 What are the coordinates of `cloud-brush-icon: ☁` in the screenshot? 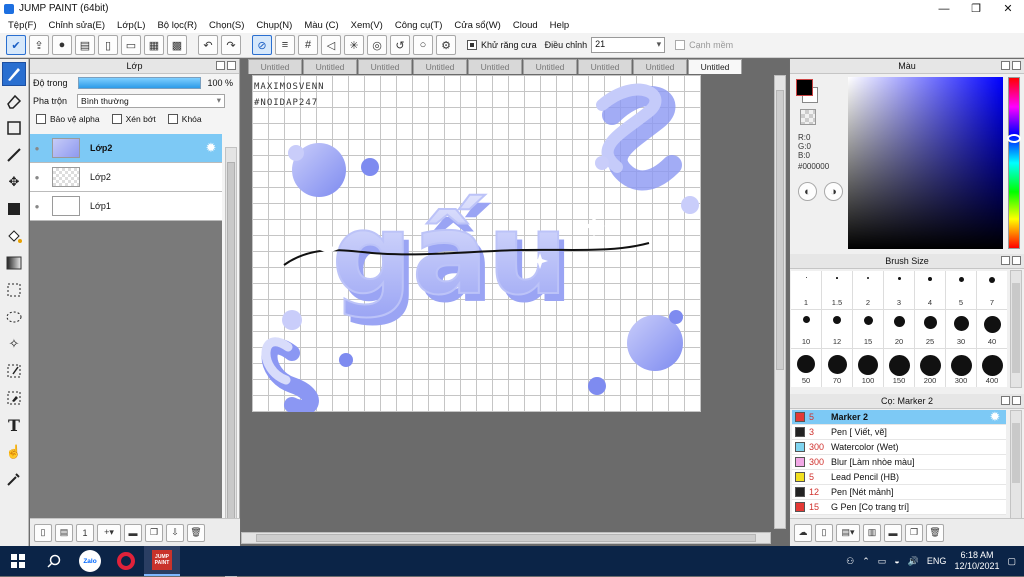 It's located at (803, 532).